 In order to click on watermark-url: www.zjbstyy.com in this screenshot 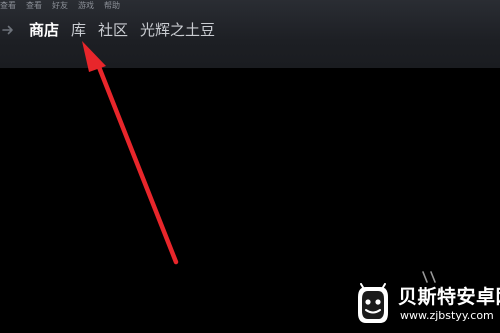, I will do `click(447, 315)`.